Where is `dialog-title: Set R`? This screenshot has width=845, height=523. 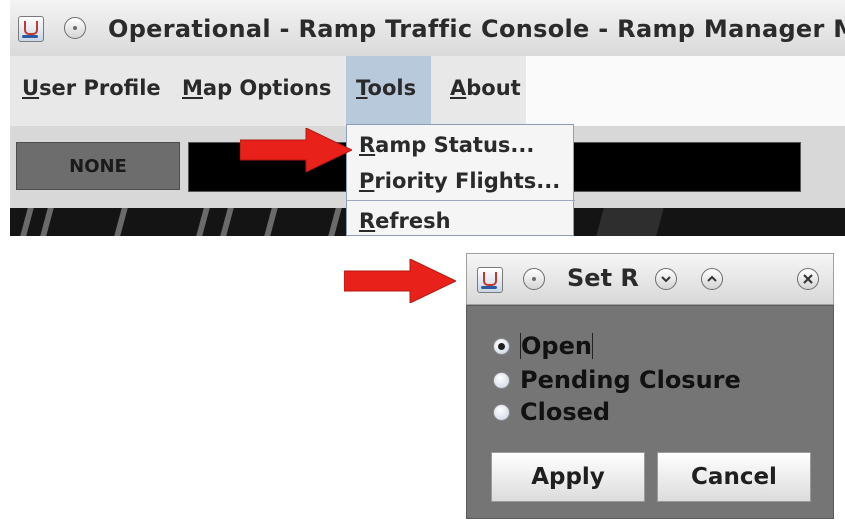
dialog-title: Set R is located at coordinates (603, 278).